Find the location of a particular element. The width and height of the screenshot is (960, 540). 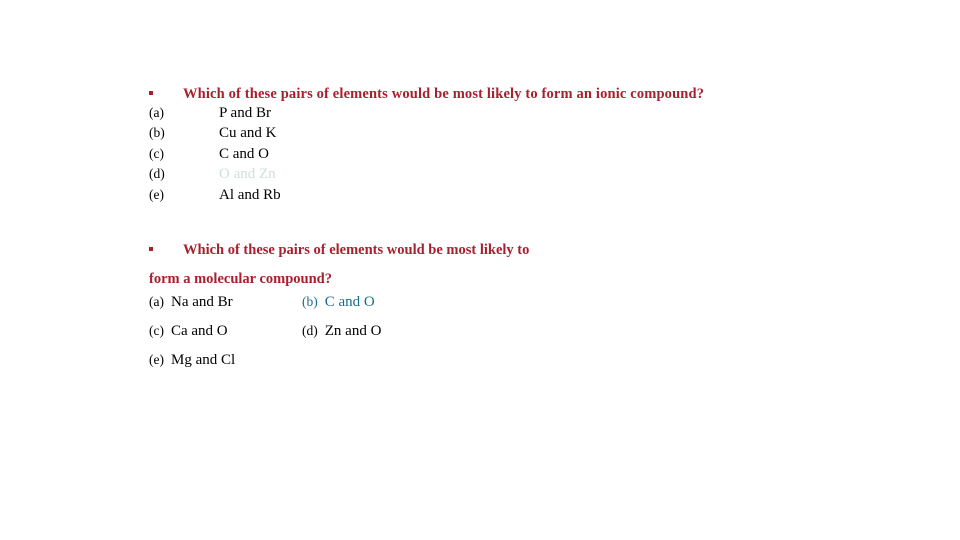

option-text: O and Zn is located at coordinates (247, 174).